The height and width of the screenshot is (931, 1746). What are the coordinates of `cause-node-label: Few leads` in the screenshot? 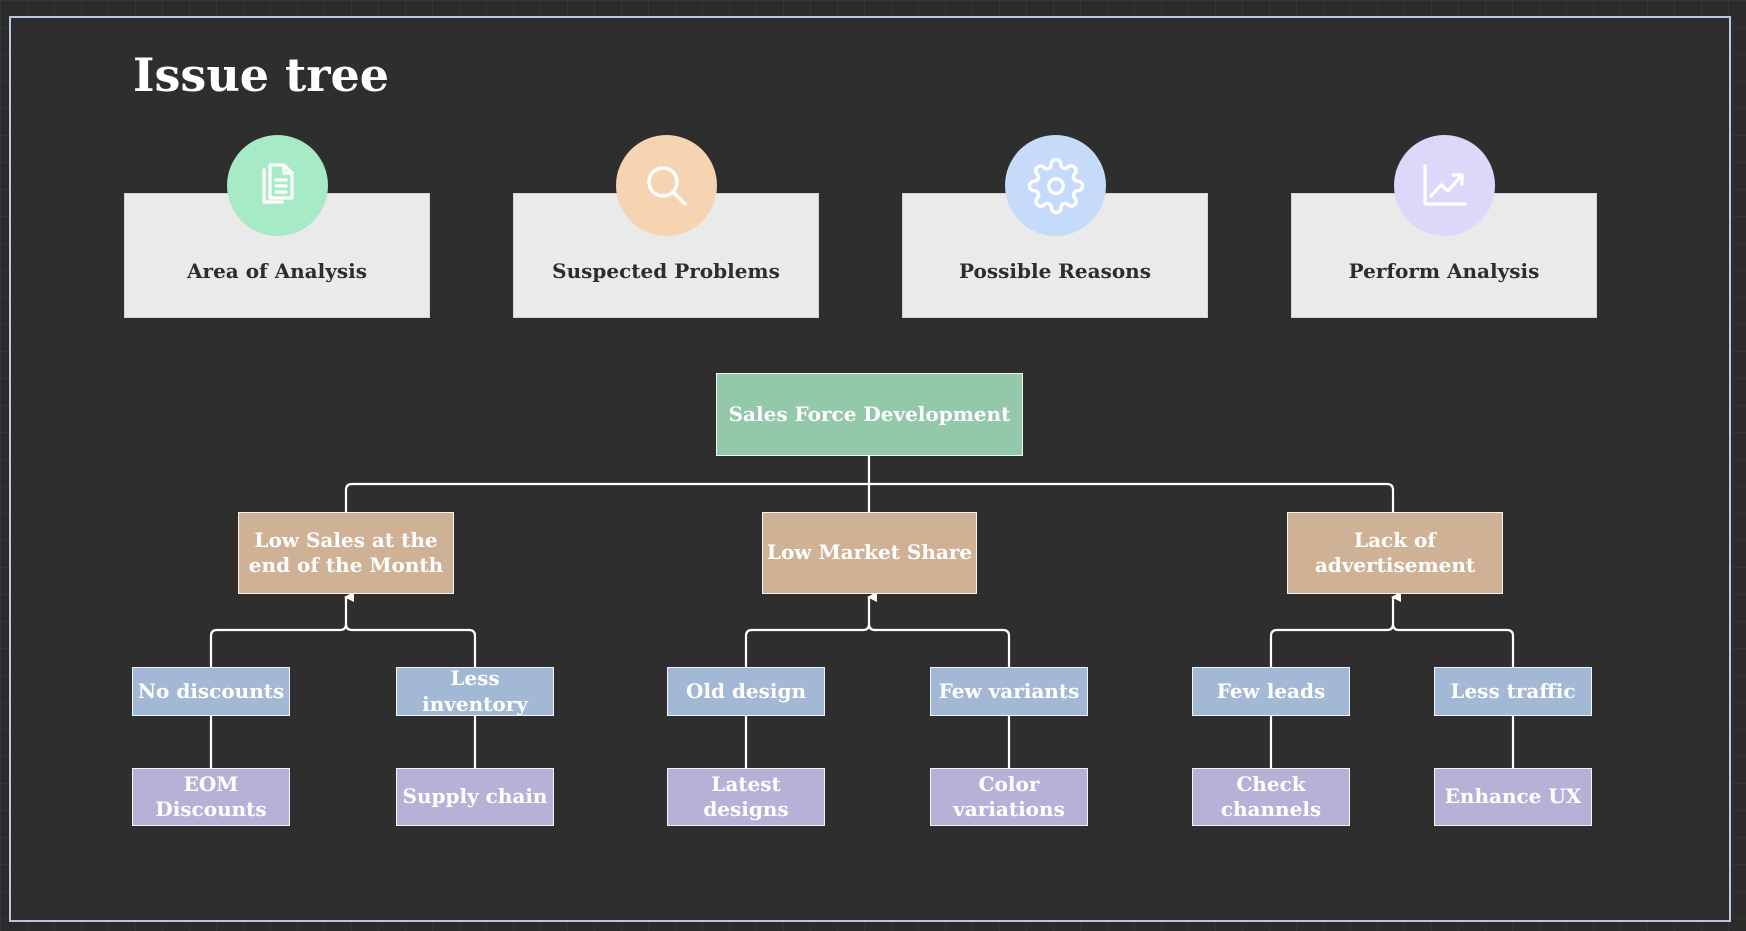 It's located at (1271, 690).